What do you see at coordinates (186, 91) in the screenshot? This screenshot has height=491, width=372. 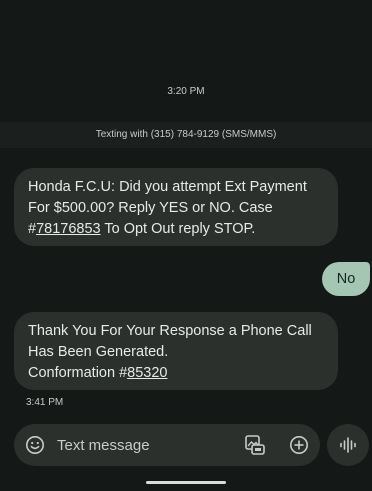 I see `message-timestamp: 3:20 PM` at bounding box center [186, 91].